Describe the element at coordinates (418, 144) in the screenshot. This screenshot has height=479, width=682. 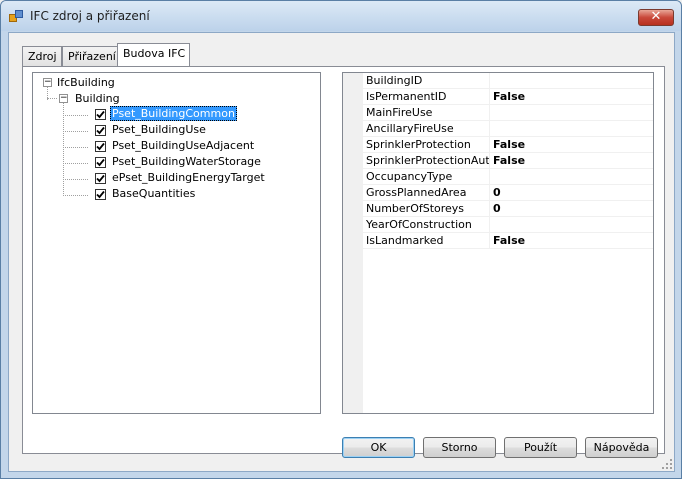
I see `property-name: SprinklerProtection` at that location.